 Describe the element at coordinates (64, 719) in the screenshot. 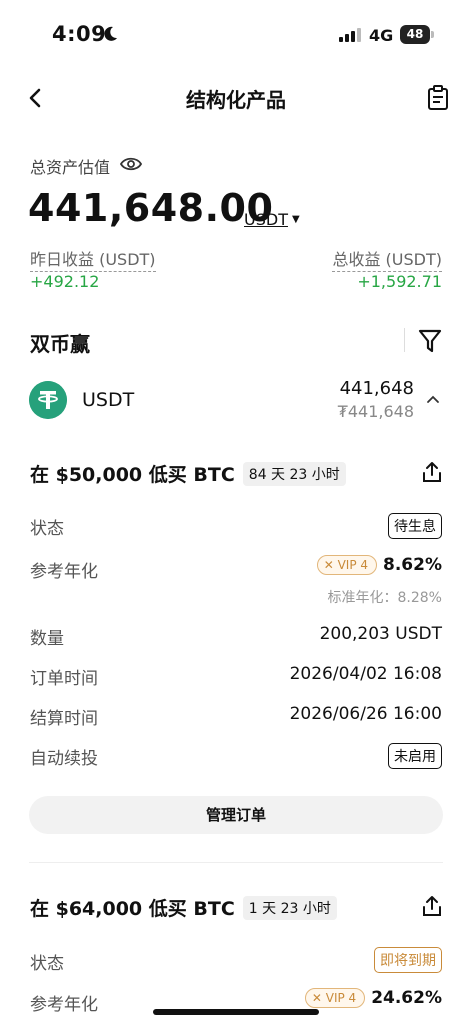

I see `settle-time-label: 结算时间` at that location.